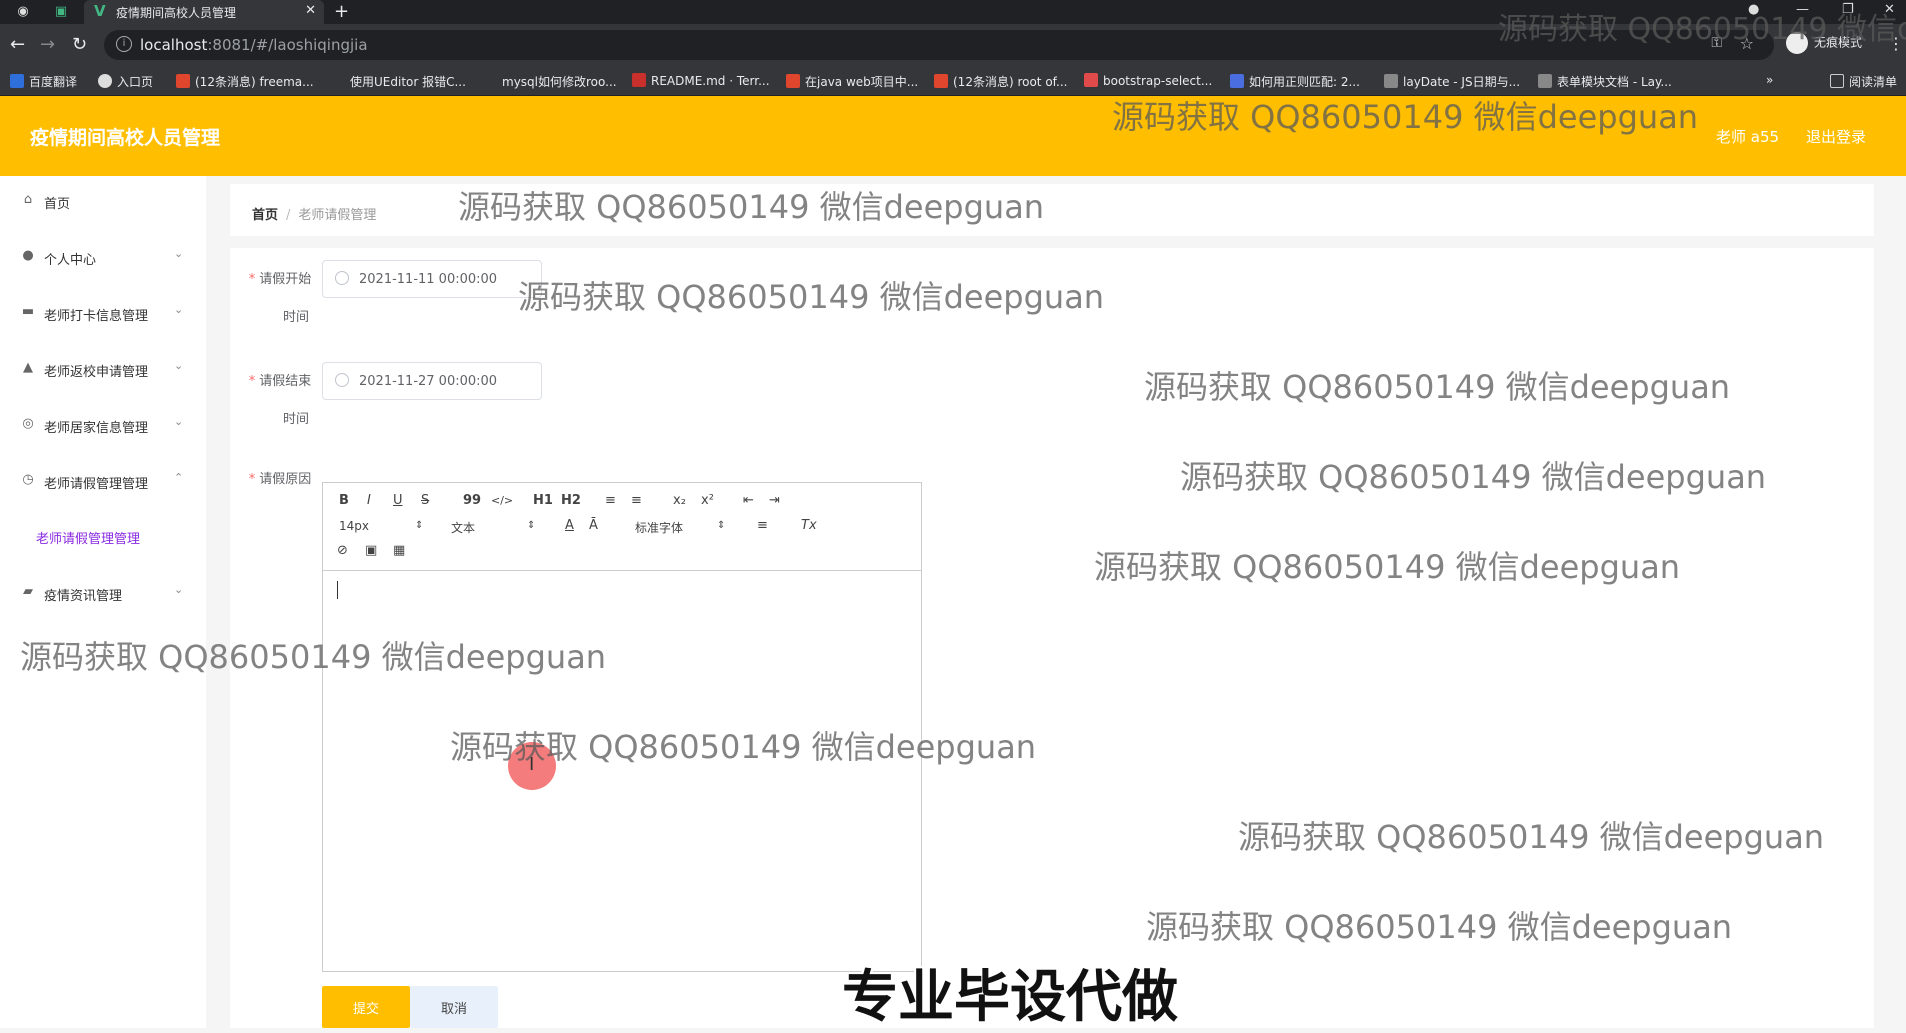 The height and width of the screenshot is (1033, 1906). Describe the element at coordinates (1769, 80) in the screenshot. I see `bookmarks-more-icon: »` at that location.